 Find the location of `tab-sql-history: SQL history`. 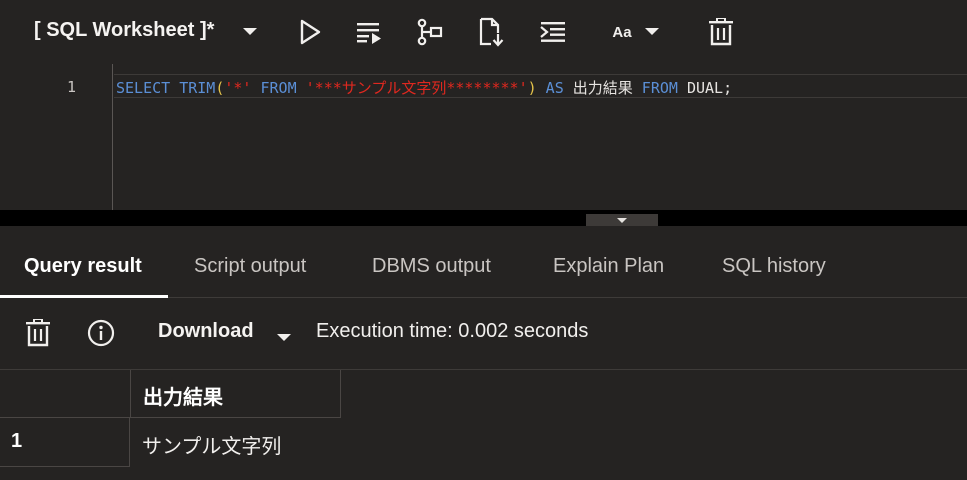

tab-sql-history: SQL history is located at coordinates (774, 266).